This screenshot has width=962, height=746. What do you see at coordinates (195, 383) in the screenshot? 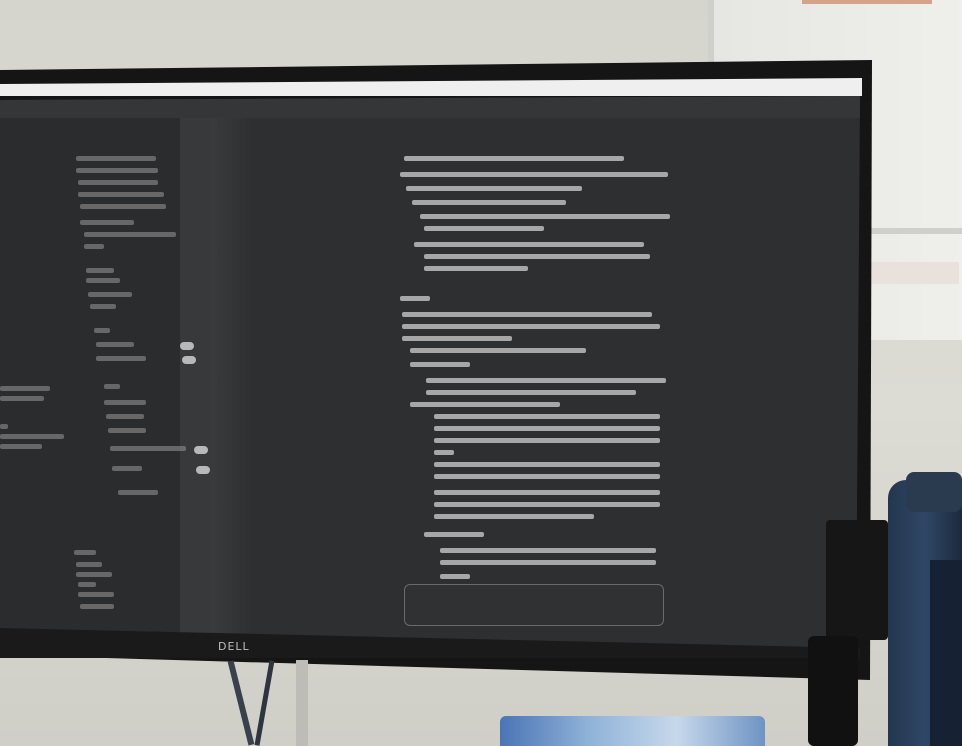
I see `settings-sidebar` at bounding box center [195, 383].